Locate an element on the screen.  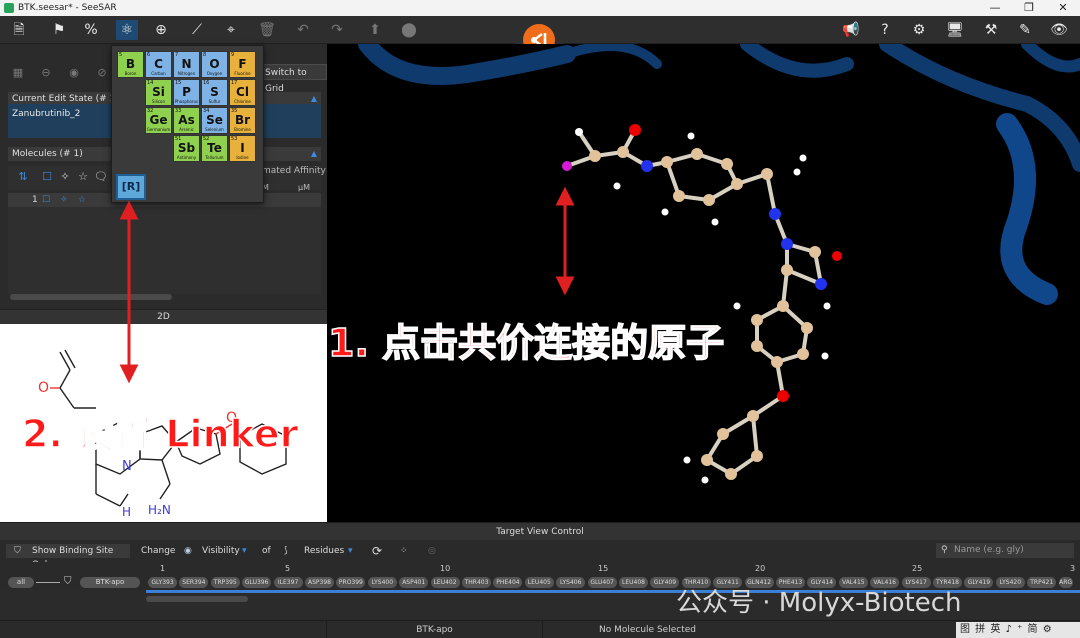
element-p-button: 15 P Phosphorus is located at coordinates (186, 92).